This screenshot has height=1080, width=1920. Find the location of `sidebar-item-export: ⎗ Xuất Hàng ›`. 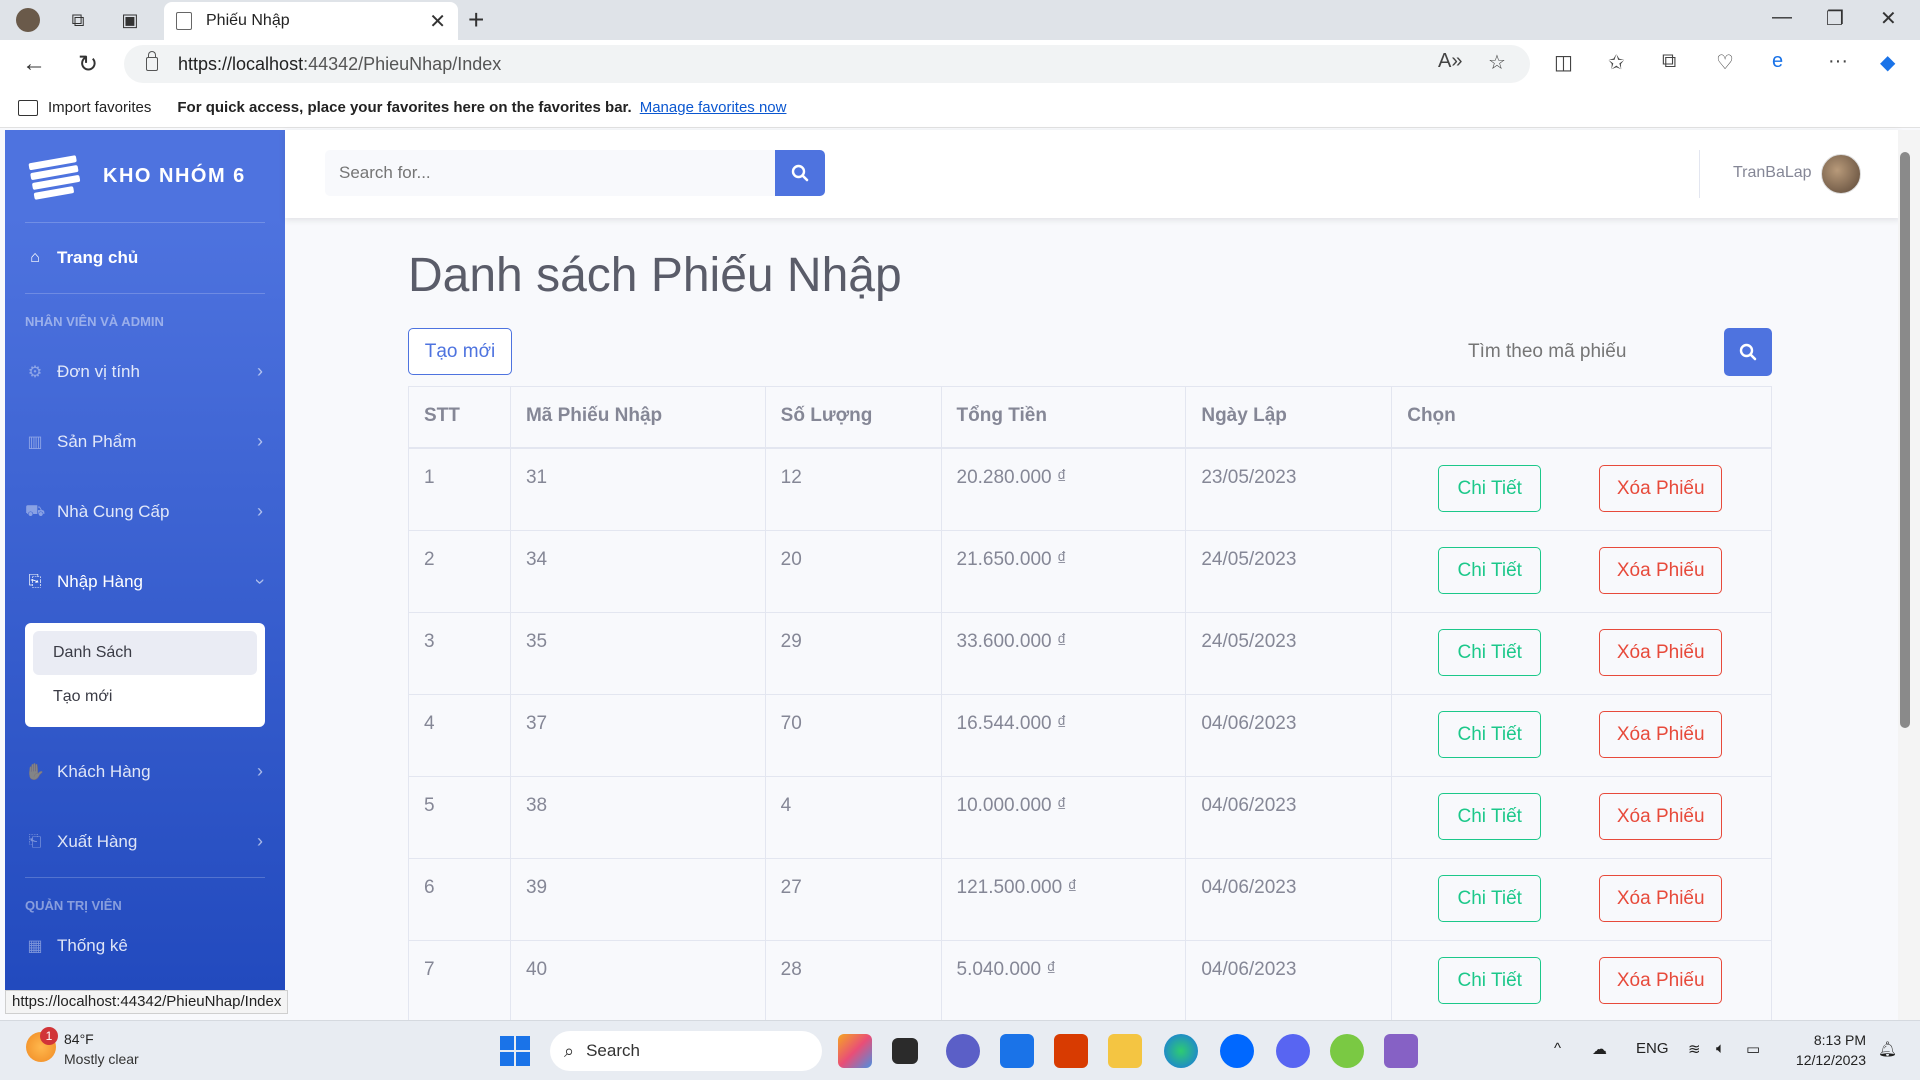

sidebar-item-export: ⎗ Xuất Hàng › is located at coordinates (145, 842).